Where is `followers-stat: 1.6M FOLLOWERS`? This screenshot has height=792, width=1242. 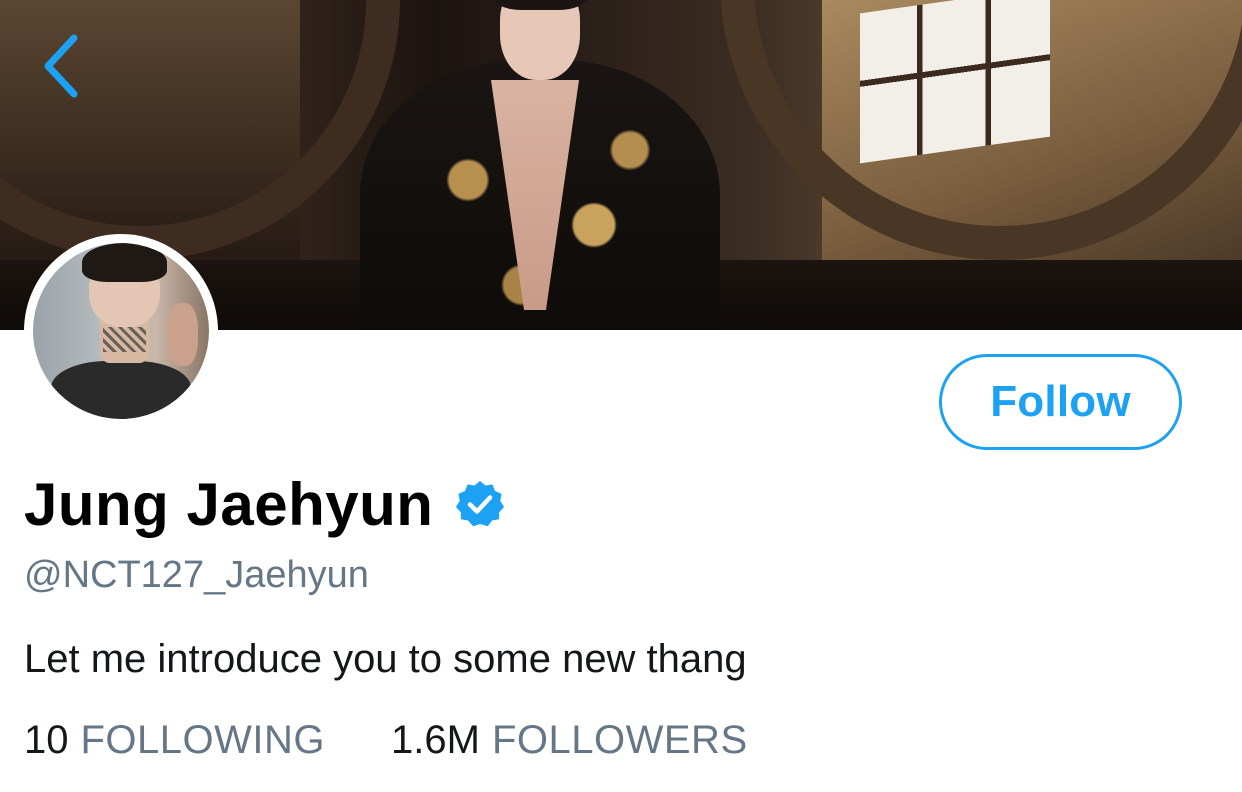 followers-stat: 1.6M FOLLOWERS is located at coordinates (569, 740).